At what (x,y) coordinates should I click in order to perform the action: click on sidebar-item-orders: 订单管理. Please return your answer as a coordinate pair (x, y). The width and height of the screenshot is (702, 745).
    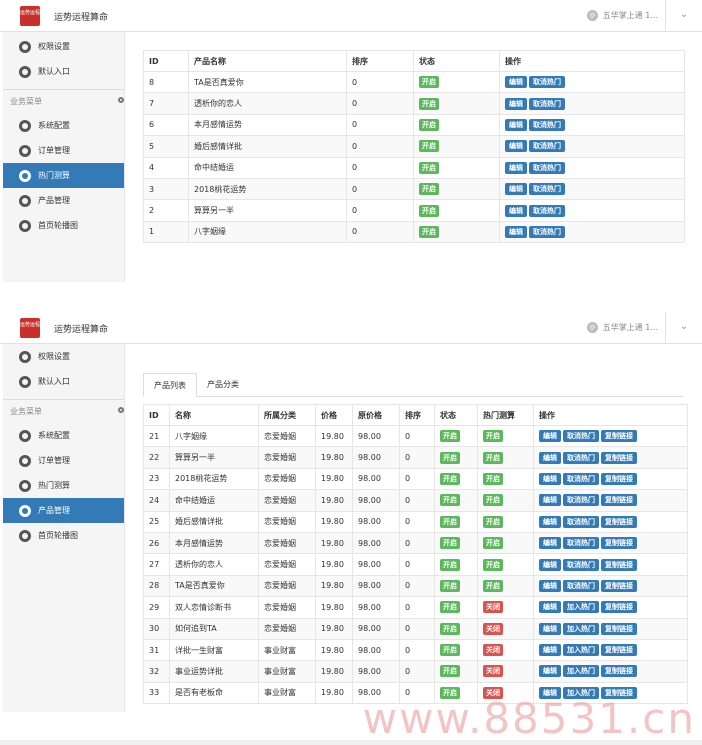
    Looking at the image, I should click on (63, 150).